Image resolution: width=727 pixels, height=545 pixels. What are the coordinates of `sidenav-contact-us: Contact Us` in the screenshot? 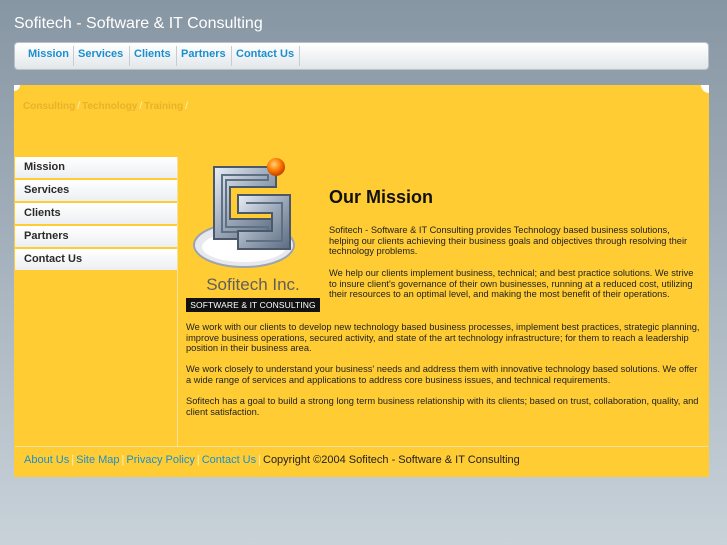 It's located at (96, 259).